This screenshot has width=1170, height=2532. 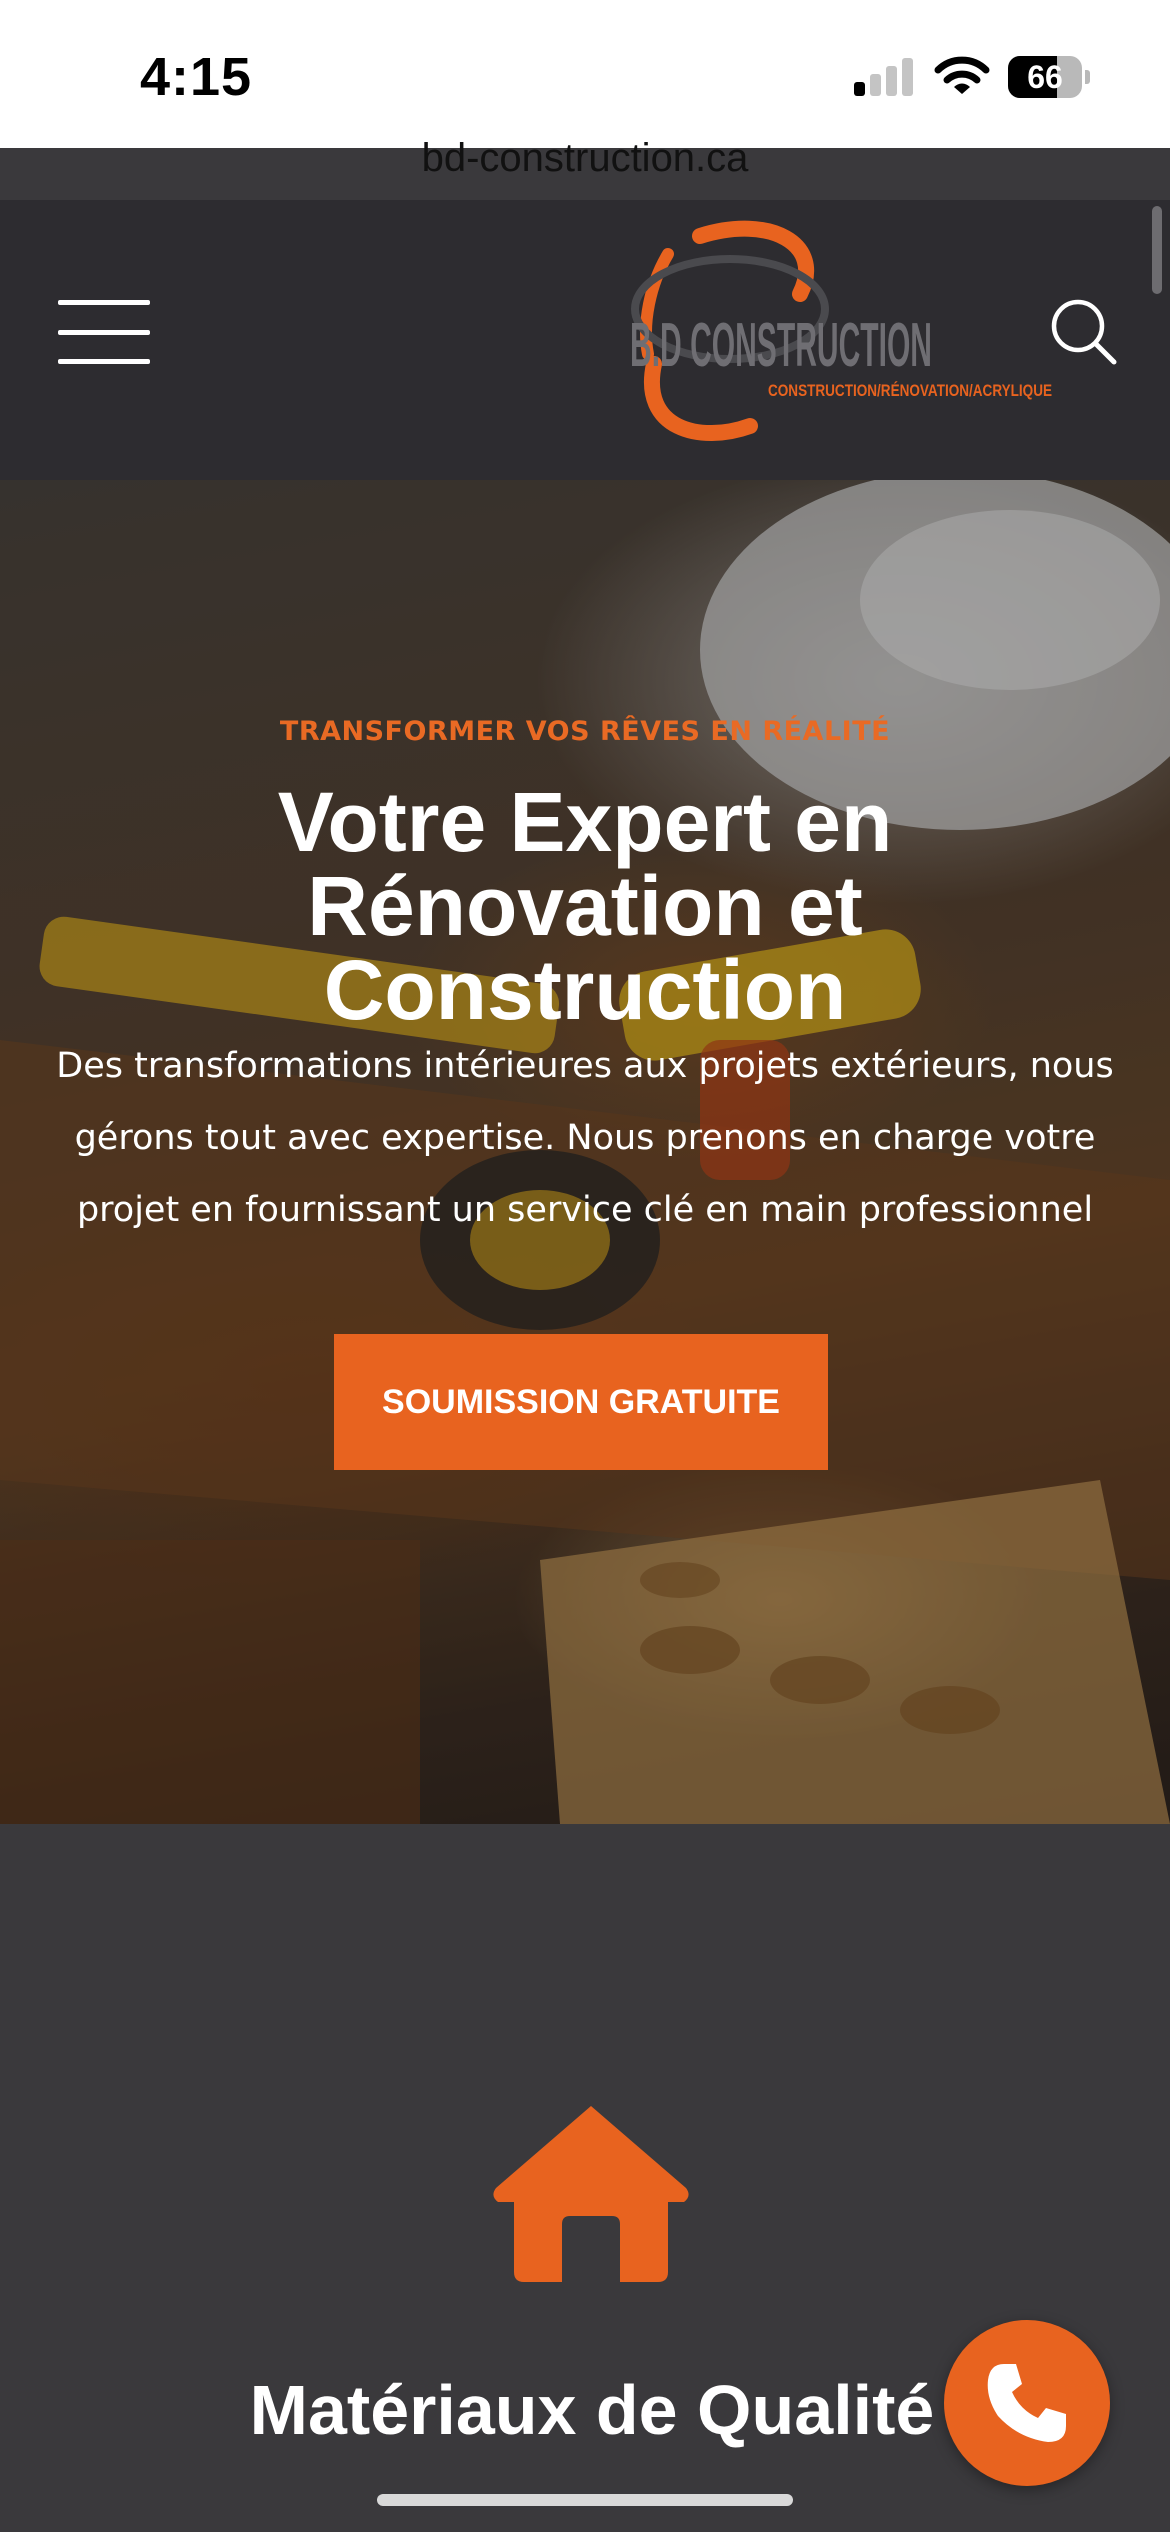 I want to click on logo-tagline: CONSTRUCTION/RÉNOVATION/ACRYLIQUE, so click(x=910, y=390).